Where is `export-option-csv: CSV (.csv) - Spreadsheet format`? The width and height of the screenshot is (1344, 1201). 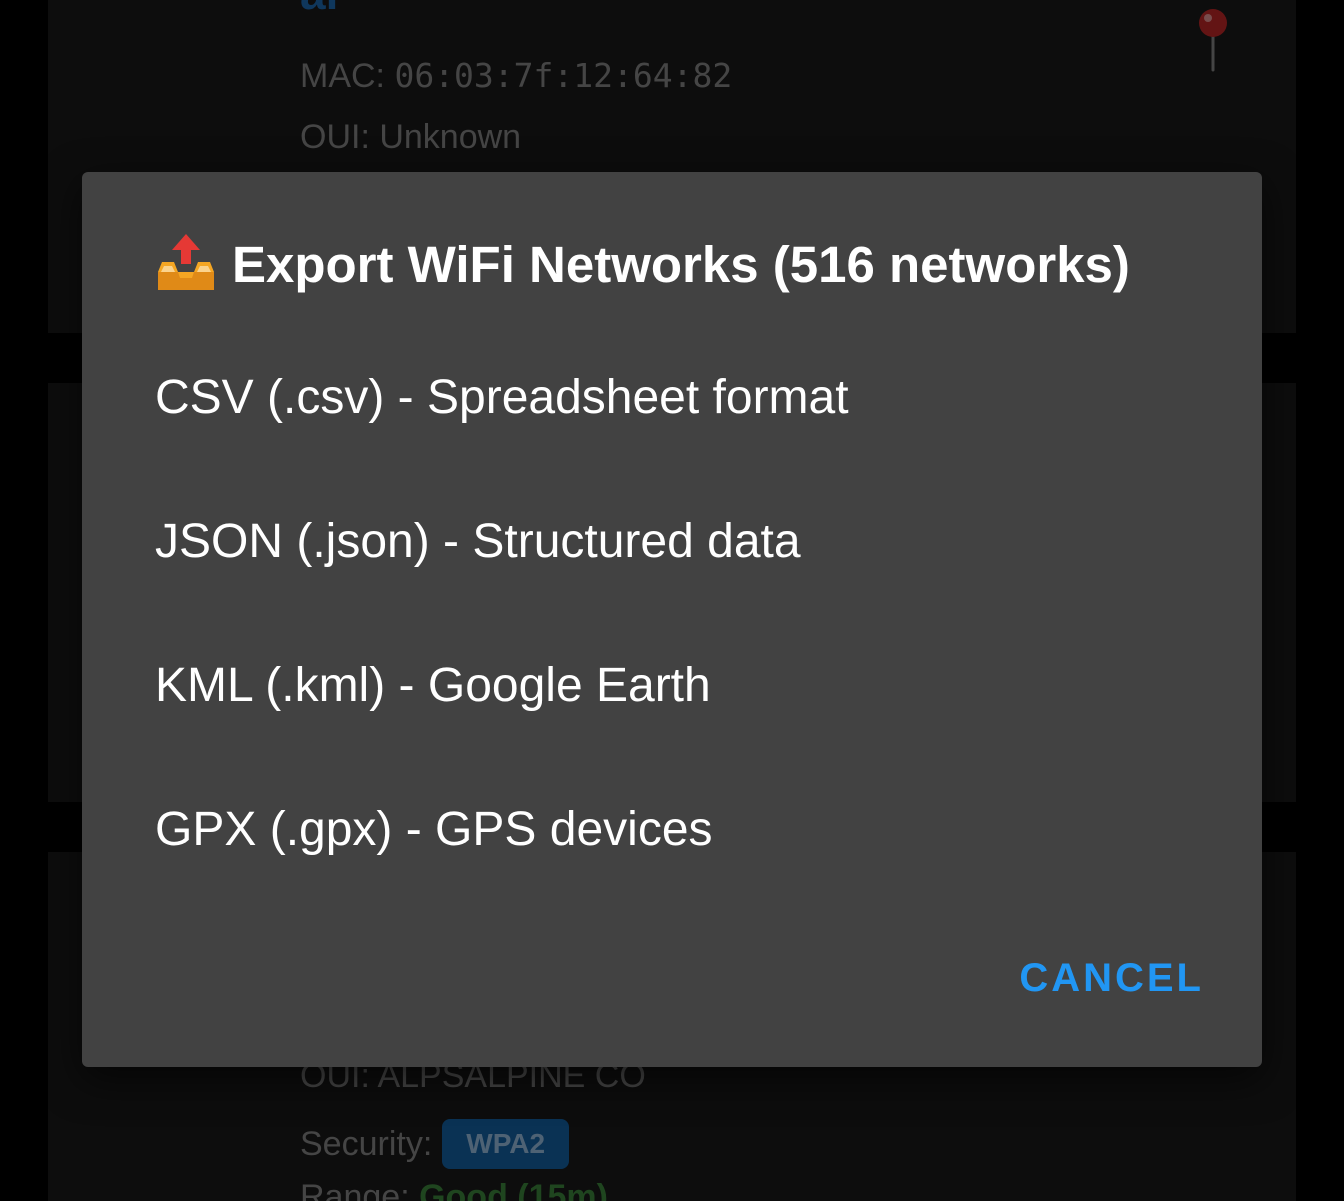
export-option-csv: CSV (.csv) - Spreadsheet format is located at coordinates (672, 397).